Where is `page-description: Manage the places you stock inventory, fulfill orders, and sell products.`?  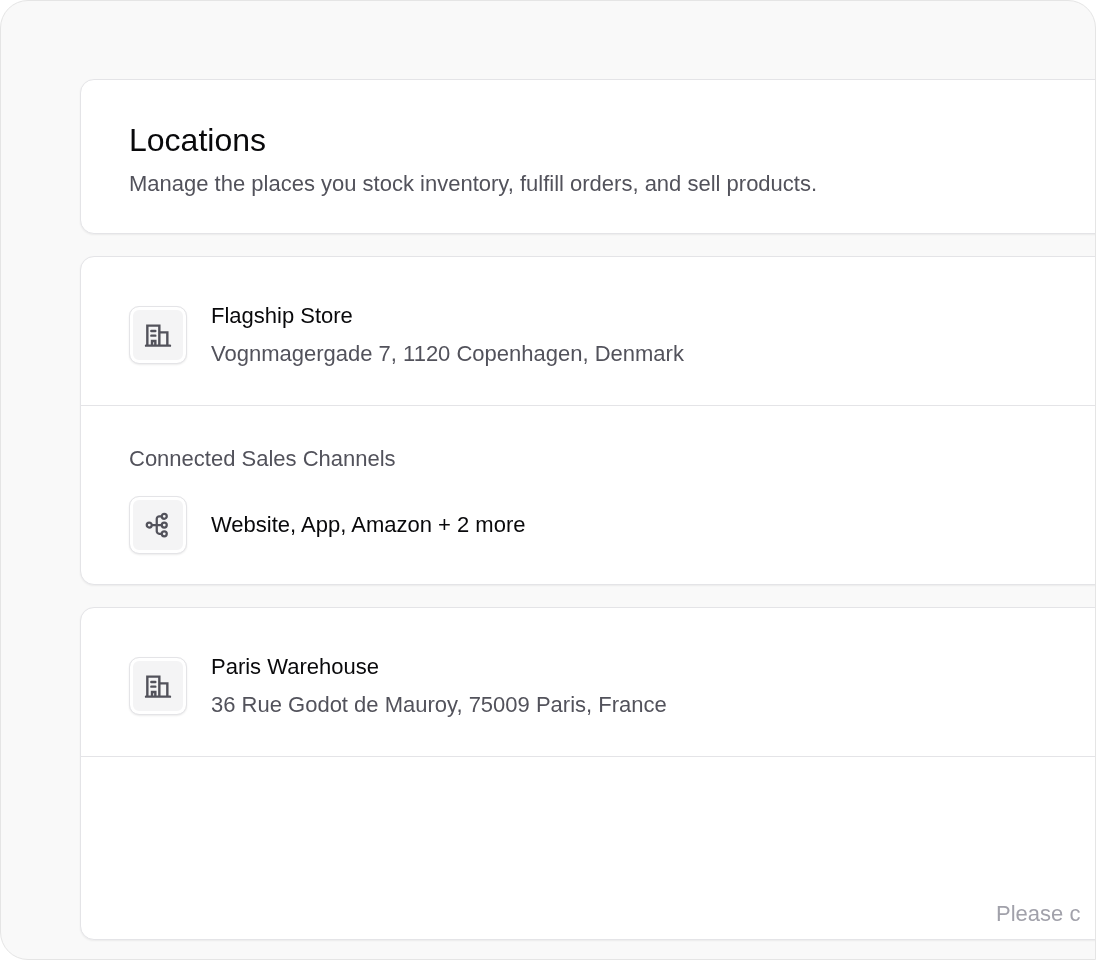
page-description: Manage the places you stock inventory, fulfill orders, and sell products. is located at coordinates (474, 184).